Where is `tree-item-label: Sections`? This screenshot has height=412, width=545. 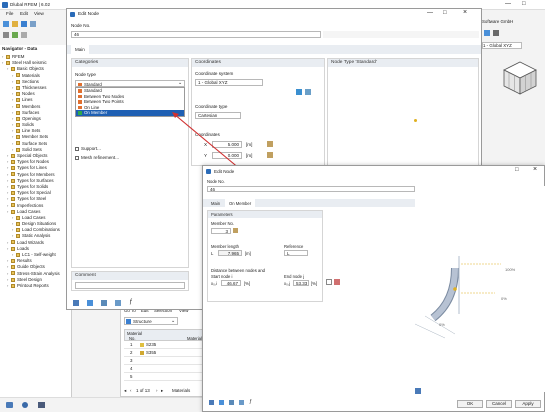
tree-item-label: Sections is located at coordinates (30, 81).